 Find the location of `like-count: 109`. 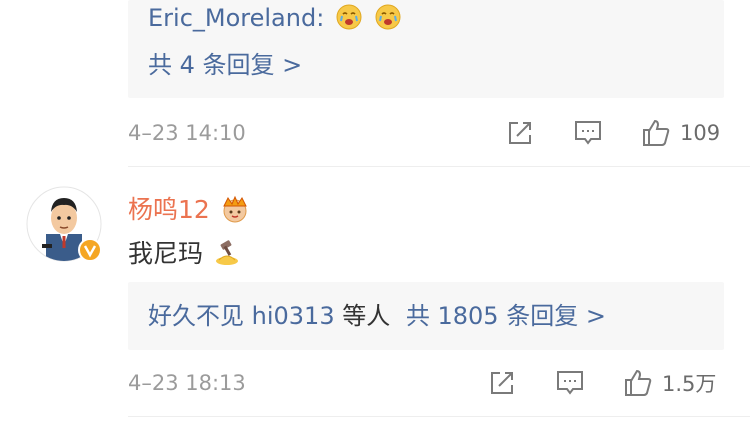

like-count: 109 is located at coordinates (700, 133).